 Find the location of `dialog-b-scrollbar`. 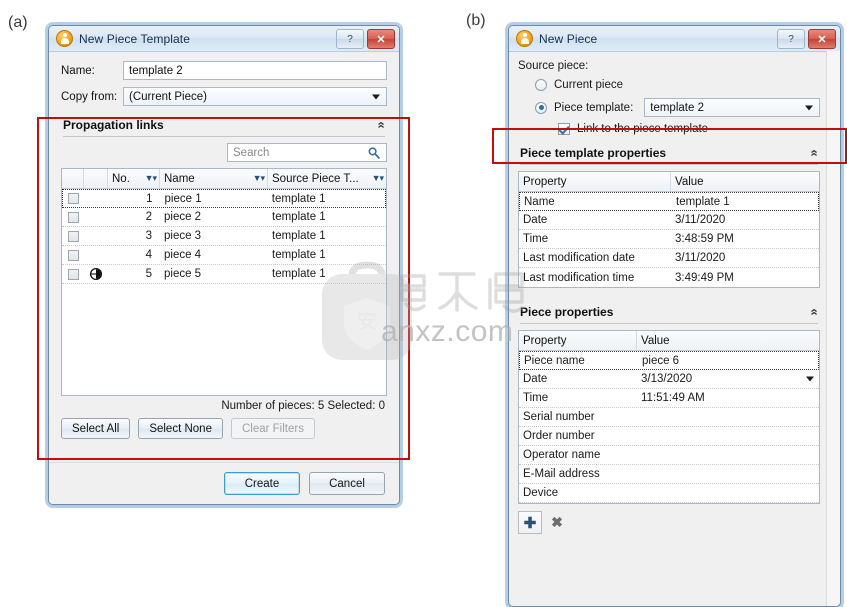

dialog-b-scrollbar is located at coordinates (833, 328).